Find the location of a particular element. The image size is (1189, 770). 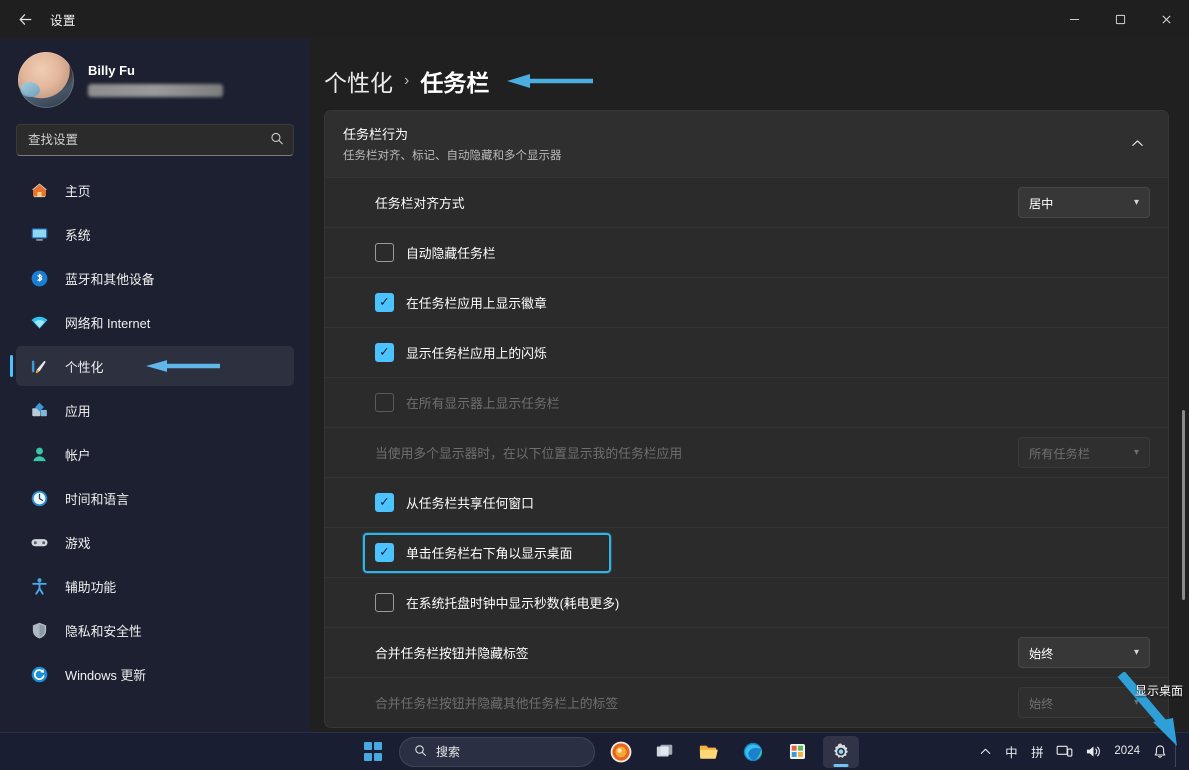

minimize-button is located at coordinates (1074, 19).